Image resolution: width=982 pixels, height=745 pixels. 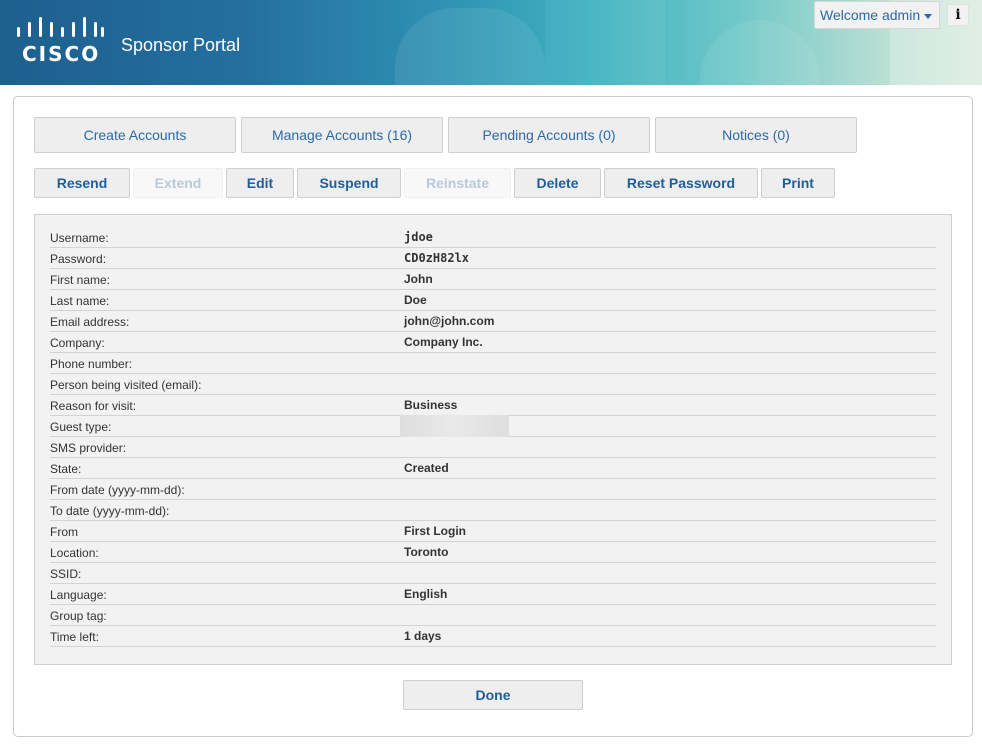 I want to click on cisco-wordmark: CISCO, so click(x=61, y=54).